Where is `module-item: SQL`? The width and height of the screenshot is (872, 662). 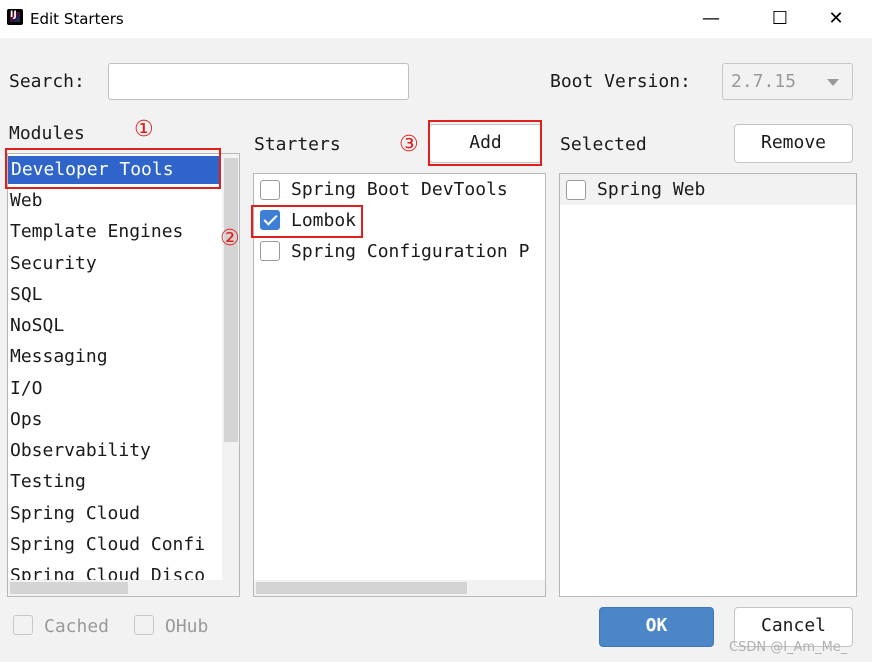
module-item: SQL is located at coordinates (26, 295).